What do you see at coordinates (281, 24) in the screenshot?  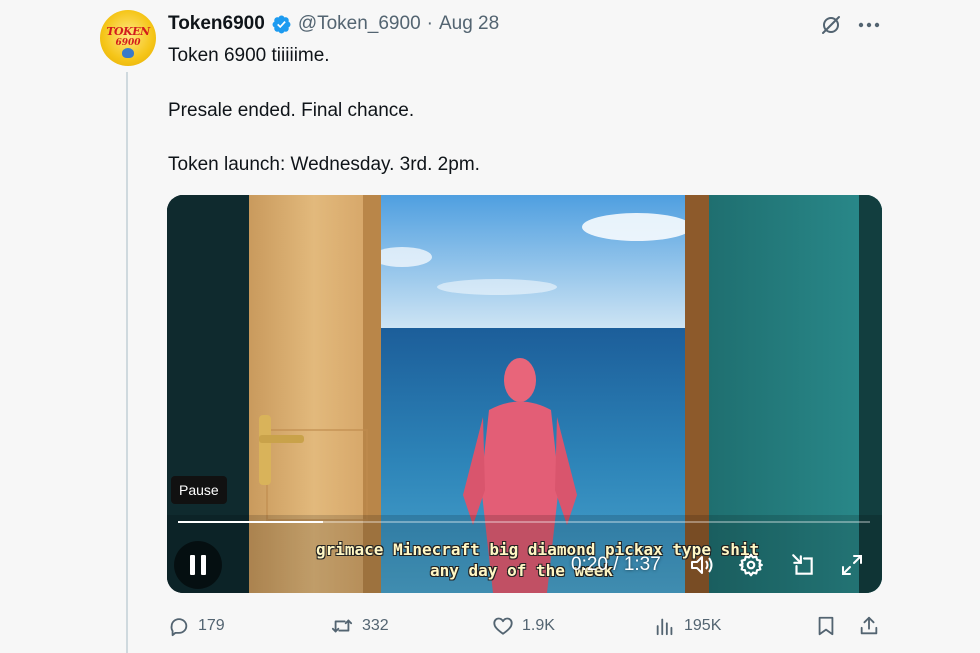 I see `verified-badge-icon` at bounding box center [281, 24].